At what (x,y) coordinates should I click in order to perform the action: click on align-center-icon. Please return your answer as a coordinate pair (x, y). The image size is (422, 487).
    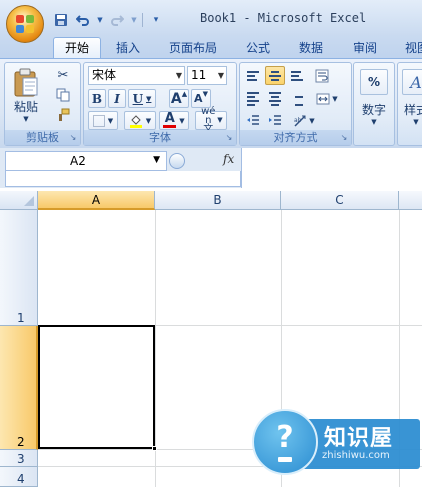
    Looking at the image, I should click on (275, 98).